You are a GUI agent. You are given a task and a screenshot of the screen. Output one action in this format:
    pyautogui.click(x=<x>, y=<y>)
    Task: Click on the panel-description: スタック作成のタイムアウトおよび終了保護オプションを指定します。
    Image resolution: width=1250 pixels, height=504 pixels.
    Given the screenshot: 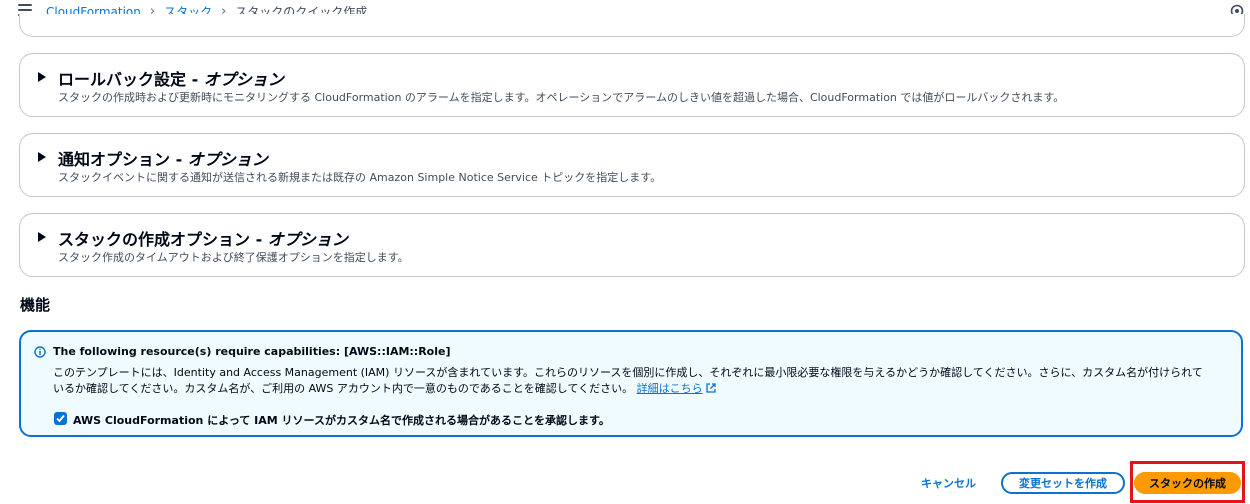 What is the action you would take?
    pyautogui.click(x=233, y=257)
    